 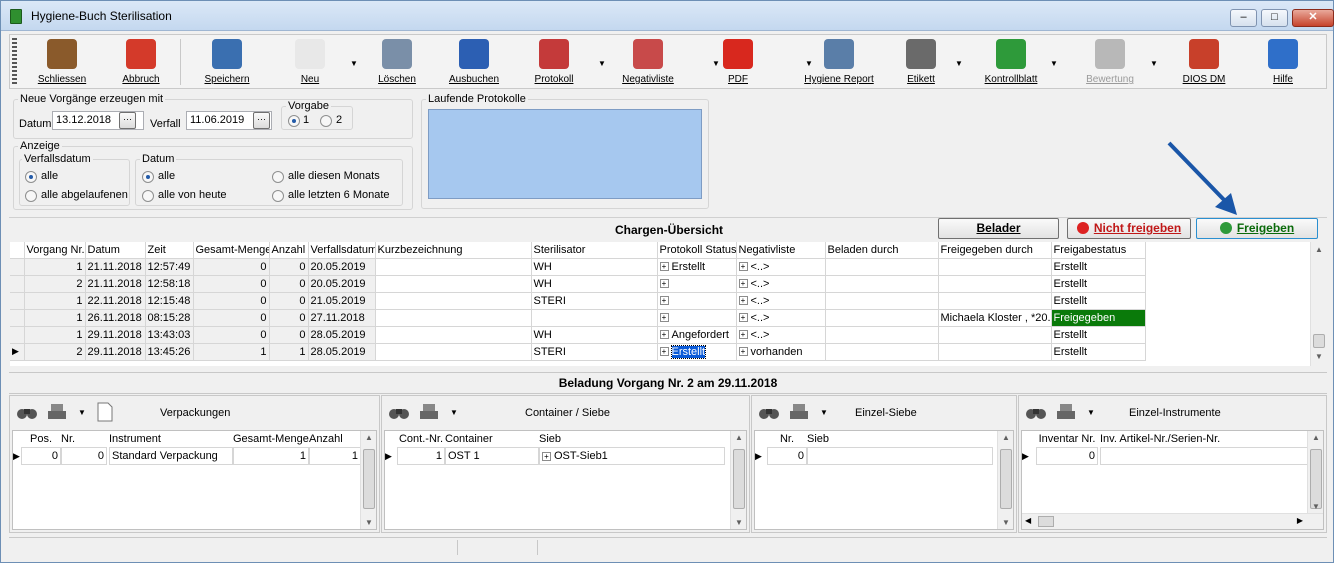 I want to click on belader-button: Belader, so click(x=998, y=228).